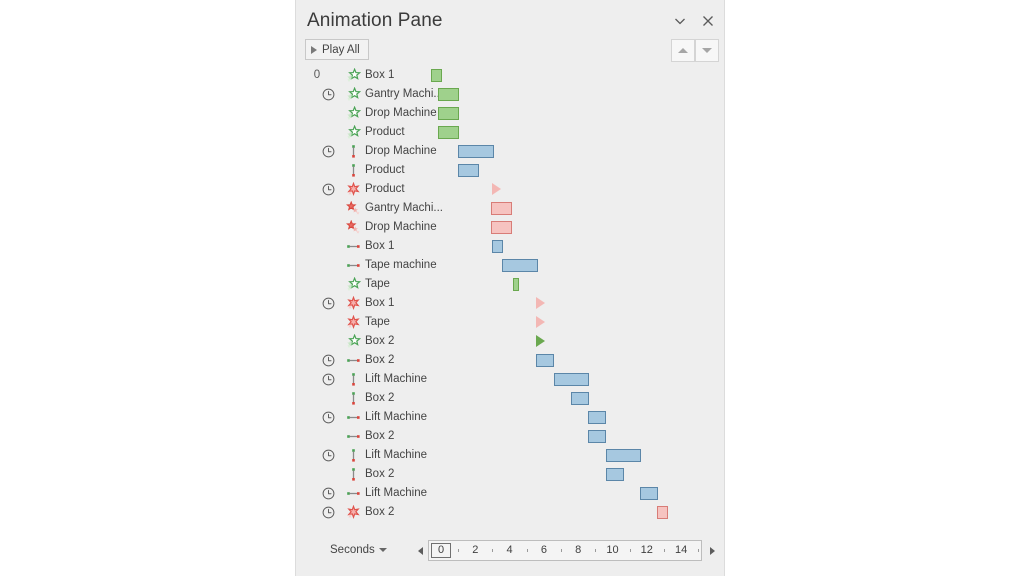 The width and height of the screenshot is (1024, 576). What do you see at coordinates (337, 49) in the screenshot?
I see `play-all-button: Play All` at bounding box center [337, 49].